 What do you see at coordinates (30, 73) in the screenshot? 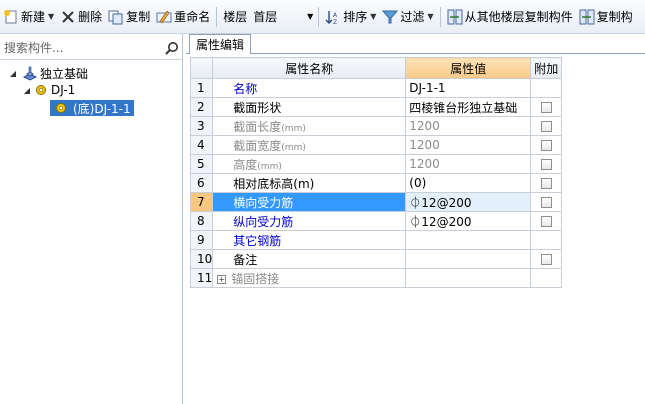
I see `foundation-icon` at bounding box center [30, 73].